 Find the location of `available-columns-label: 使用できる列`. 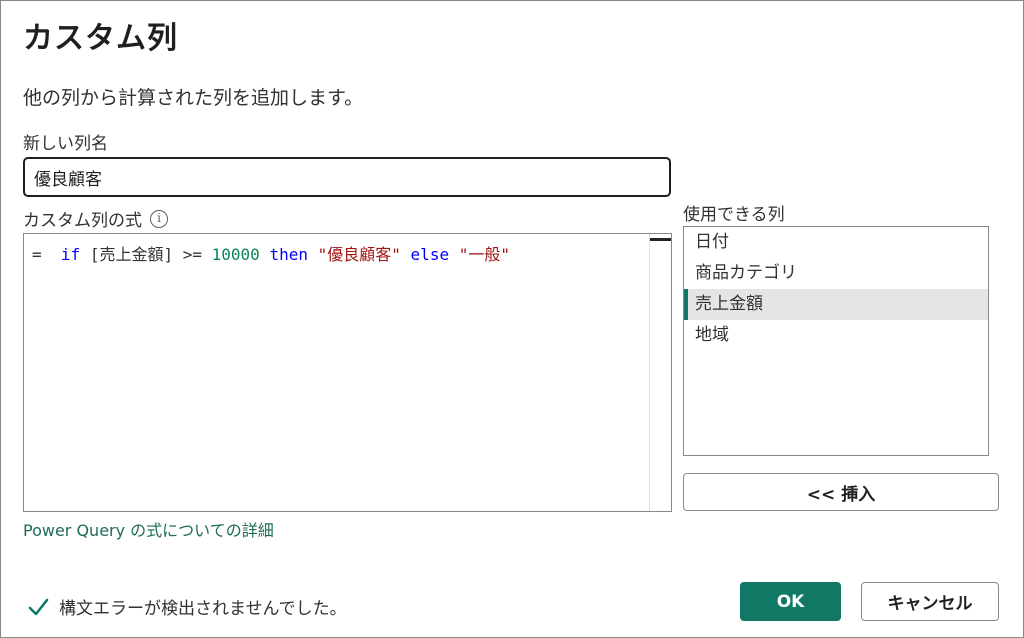

available-columns-label: 使用できる列 is located at coordinates (734, 215).